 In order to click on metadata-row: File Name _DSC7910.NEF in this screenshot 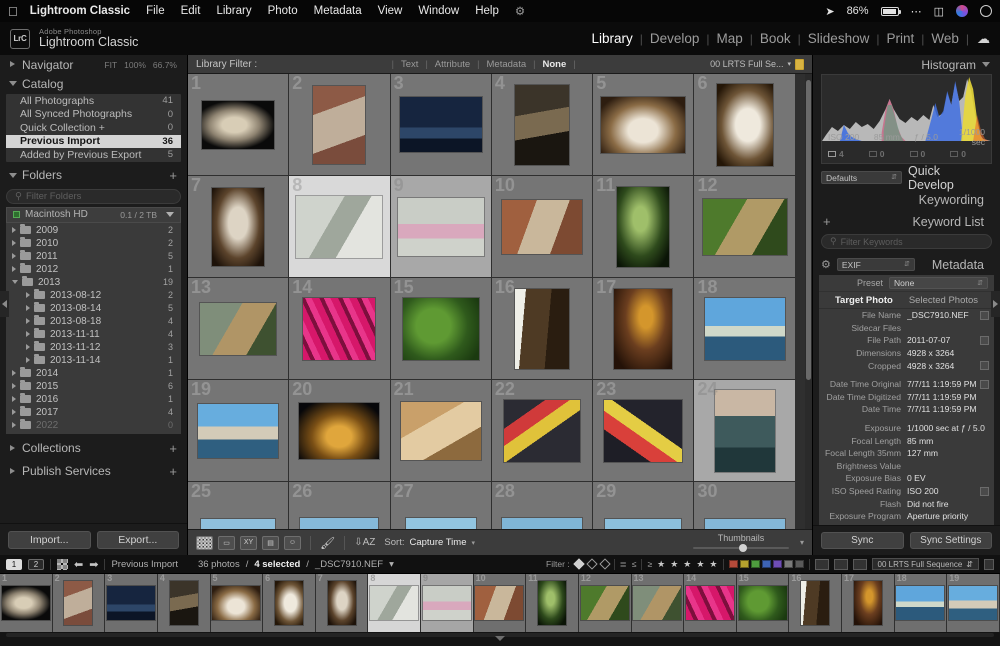, I will do `click(906, 315)`.